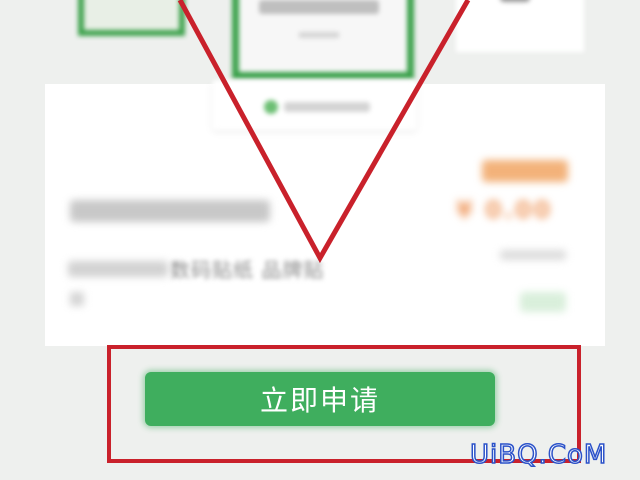  What do you see at coordinates (538, 455) in the screenshot?
I see `watermark: UiBQ.CoM` at bounding box center [538, 455].